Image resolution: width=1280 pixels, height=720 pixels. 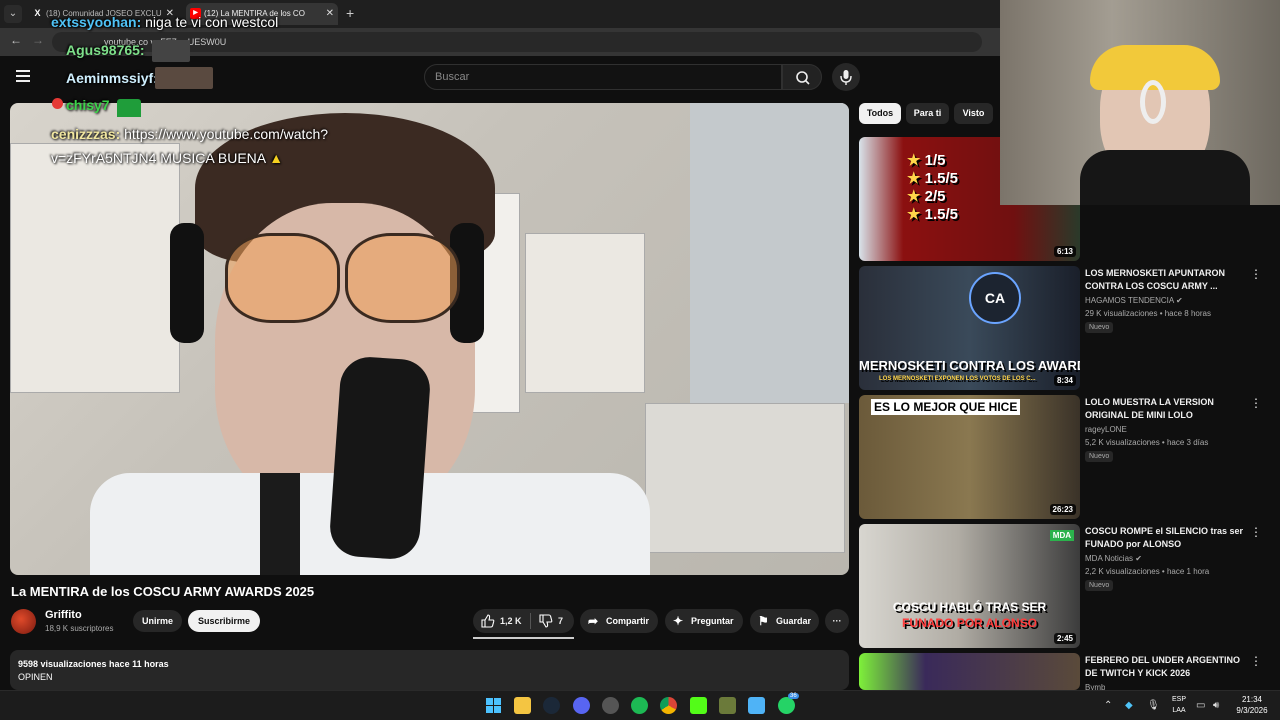 I want to click on filter-chip-all: Todos, so click(x=880, y=113).